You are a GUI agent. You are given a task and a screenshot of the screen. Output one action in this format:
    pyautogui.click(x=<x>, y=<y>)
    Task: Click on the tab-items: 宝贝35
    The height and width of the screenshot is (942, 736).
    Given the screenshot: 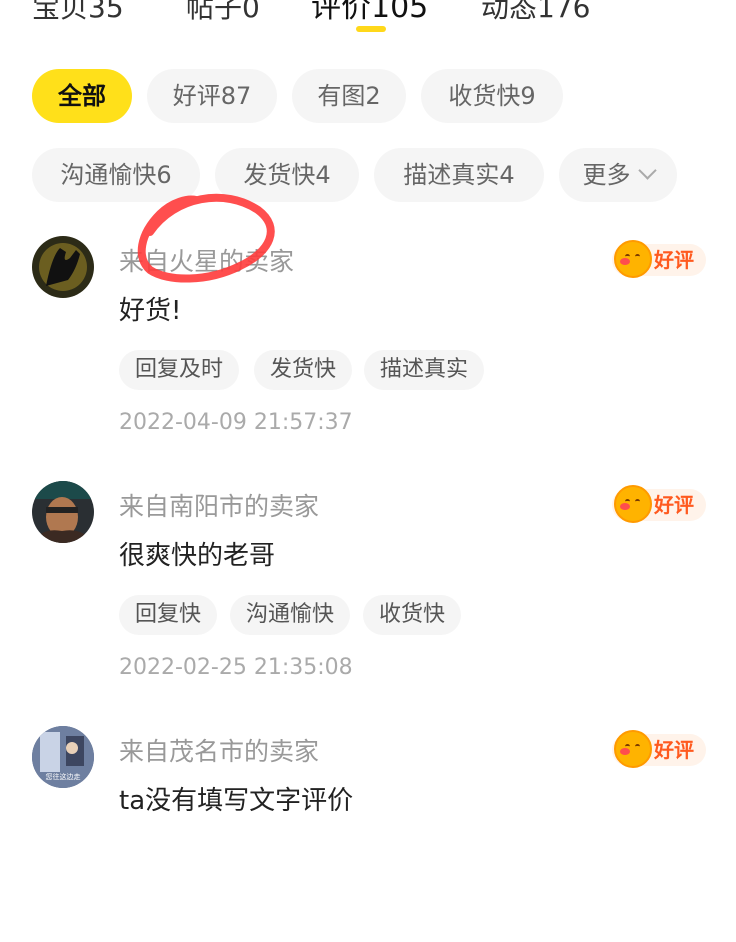 What is the action you would take?
    pyautogui.click(x=78, y=15)
    